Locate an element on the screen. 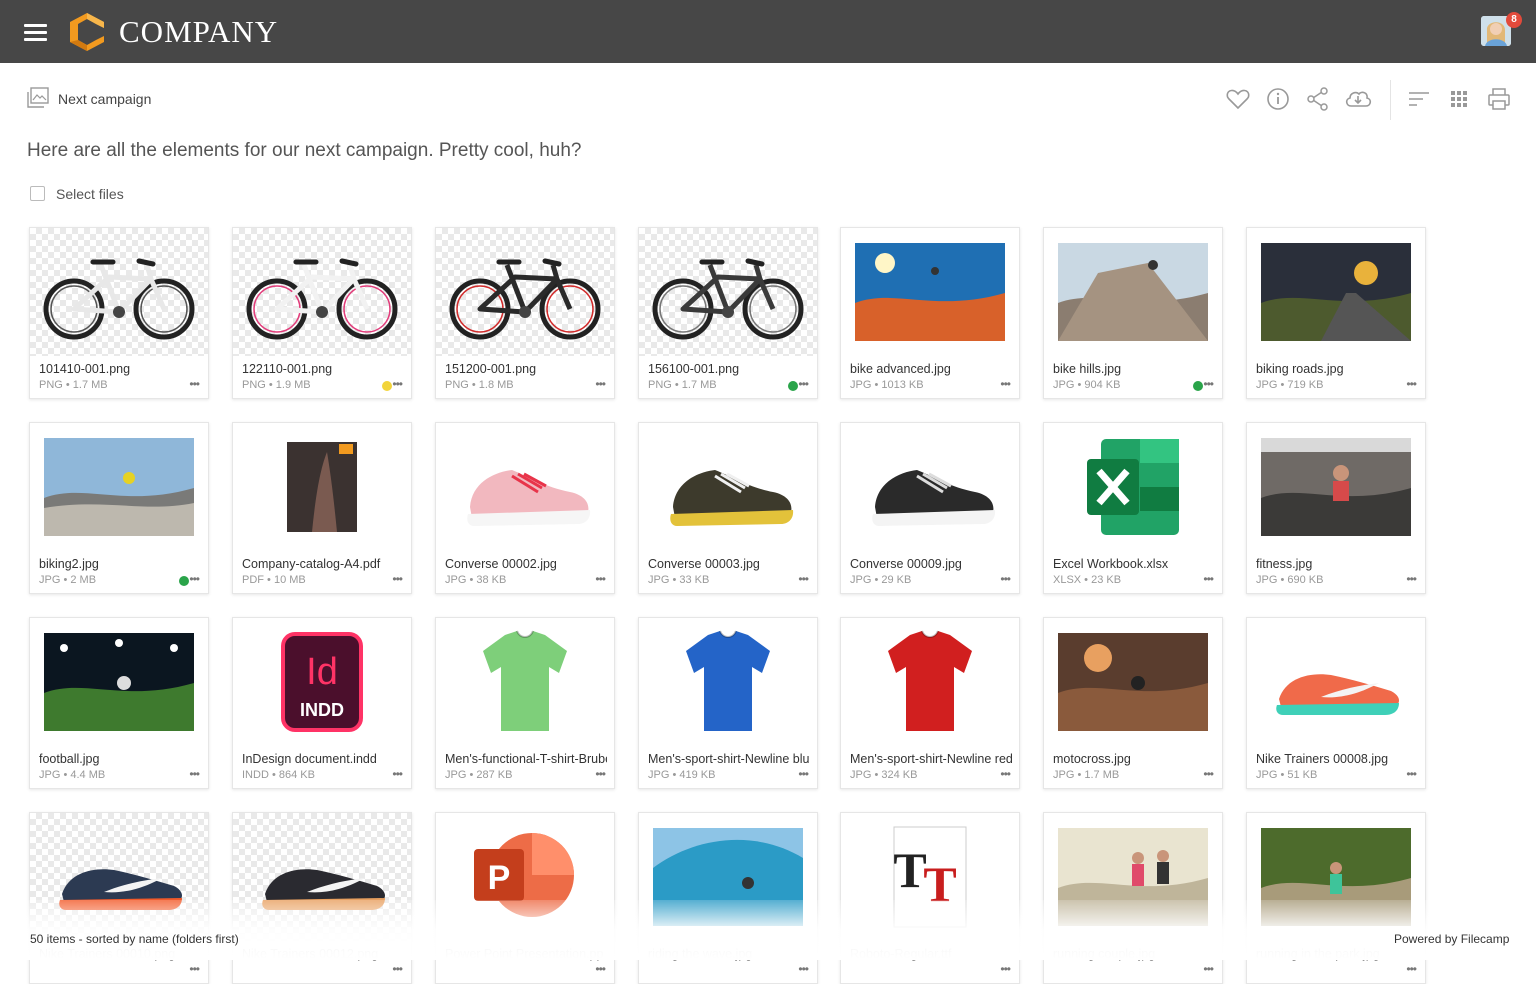 The width and height of the screenshot is (1536, 984). file-name: Roboto-Regular.ttf is located at coordinates (931, 954).